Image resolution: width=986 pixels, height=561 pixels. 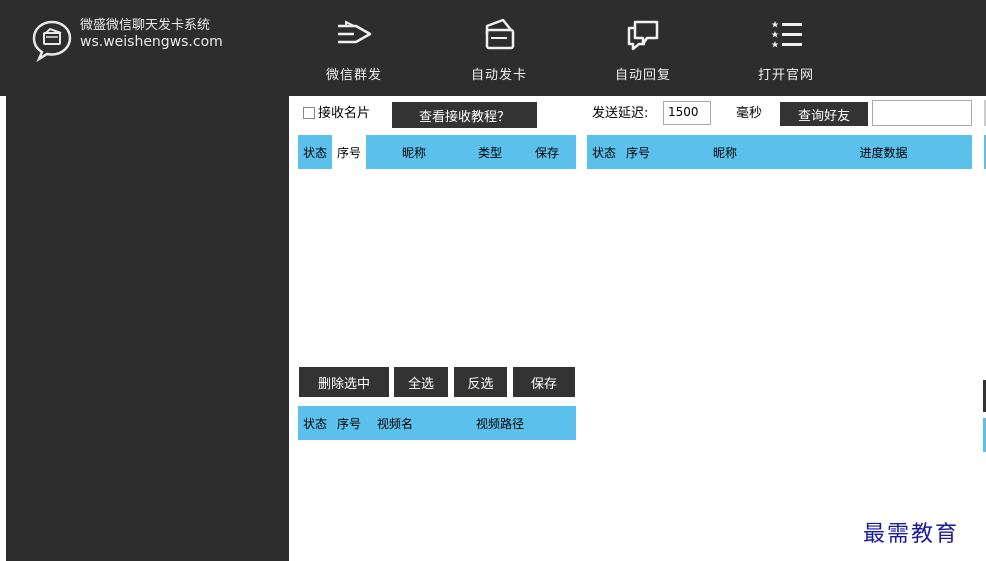 What do you see at coordinates (309, 113) in the screenshot?
I see `receive-card-checkbox` at bounding box center [309, 113].